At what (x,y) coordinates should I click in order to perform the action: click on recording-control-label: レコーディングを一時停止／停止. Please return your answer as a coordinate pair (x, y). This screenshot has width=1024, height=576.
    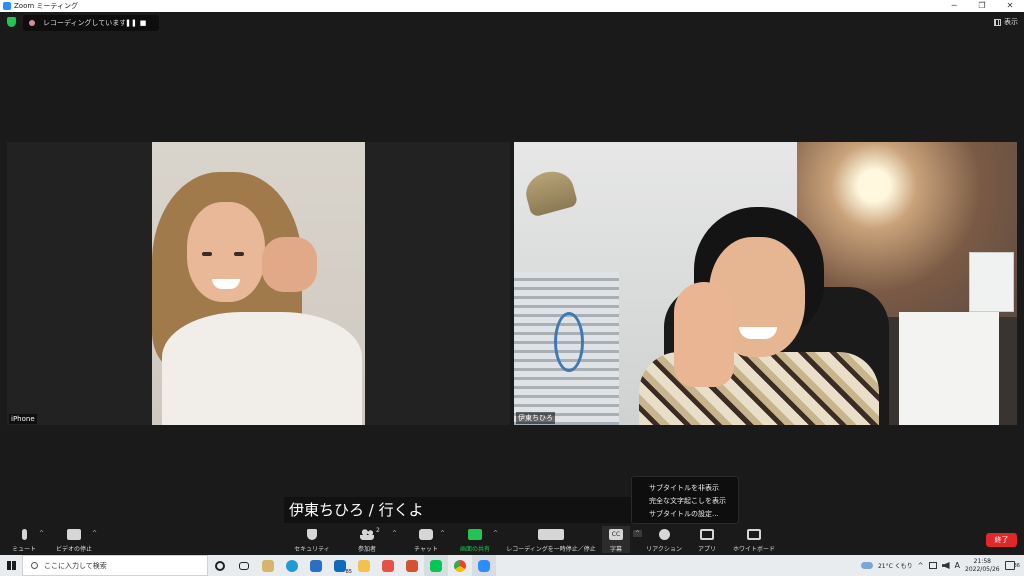
    Looking at the image, I should click on (551, 549).